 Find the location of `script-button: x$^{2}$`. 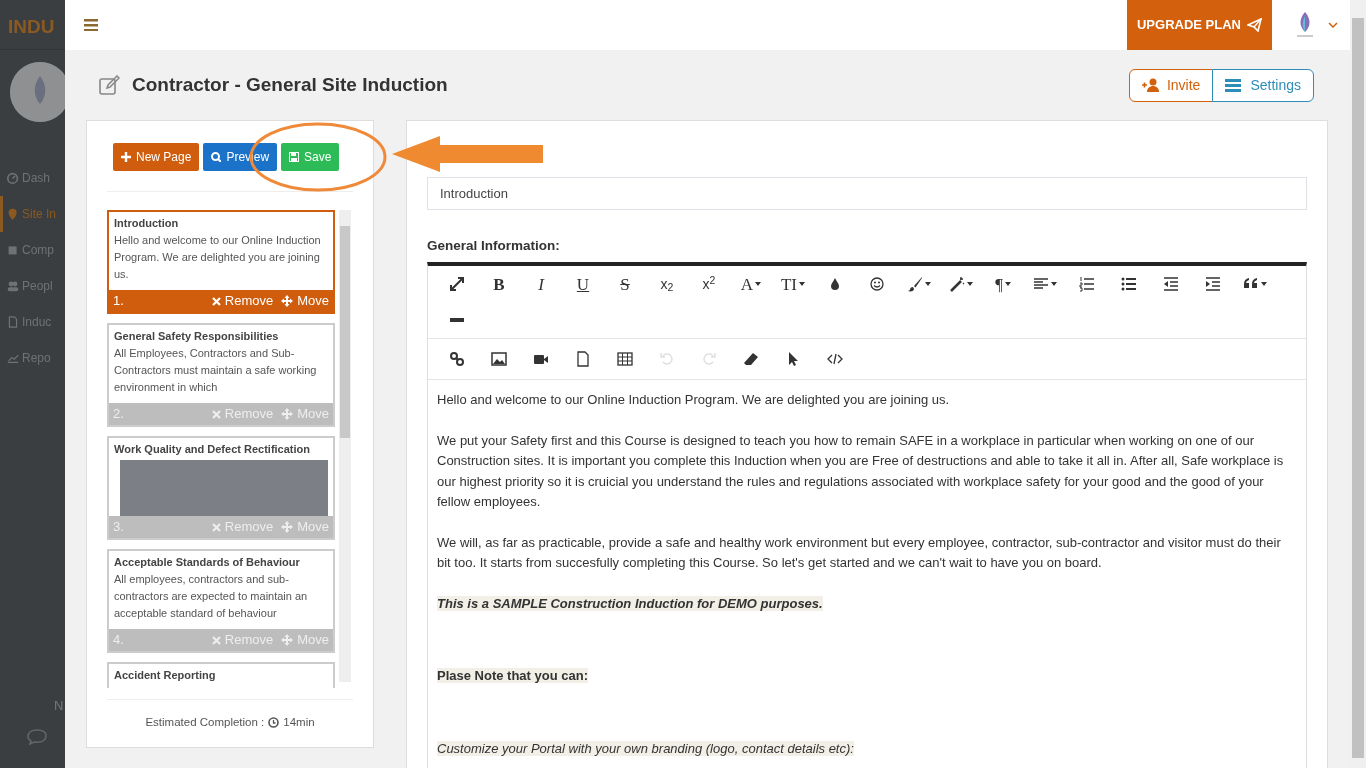

script-button: x$^{2}$ is located at coordinates (709, 284).